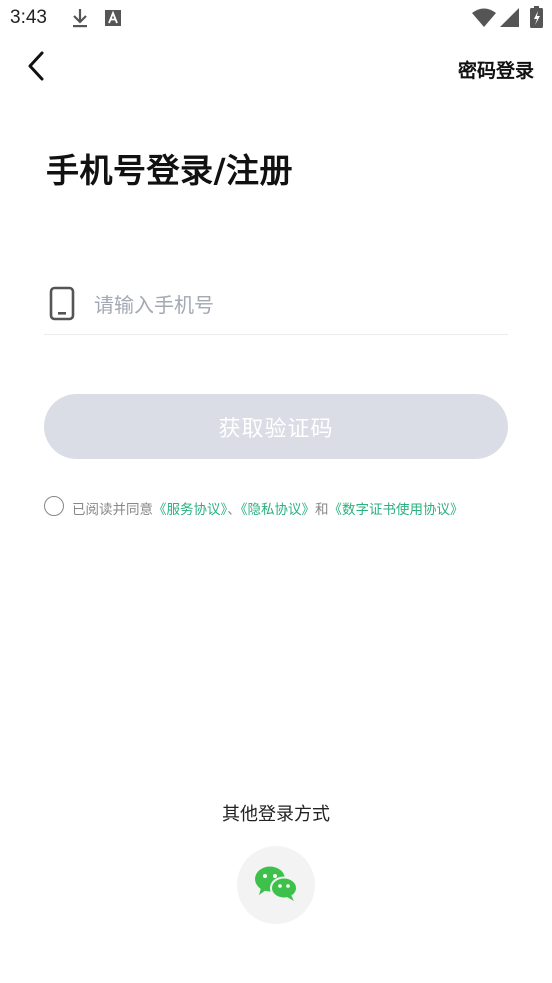 The image size is (552, 983). I want to click on other-login-label: 其他登录方式, so click(276, 814).